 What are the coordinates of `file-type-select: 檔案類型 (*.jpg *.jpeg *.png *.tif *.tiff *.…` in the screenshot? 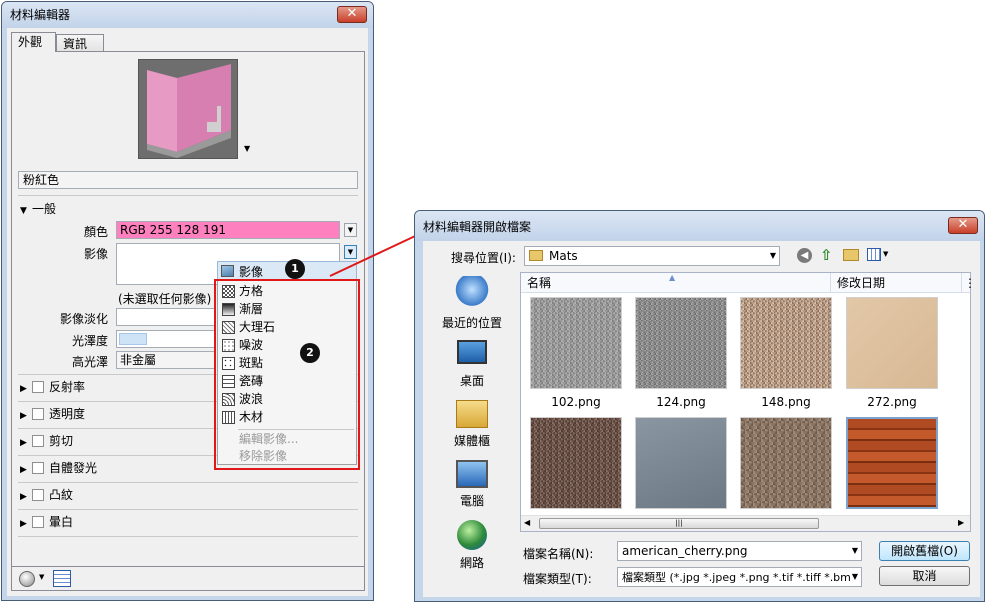 It's located at (739, 577).